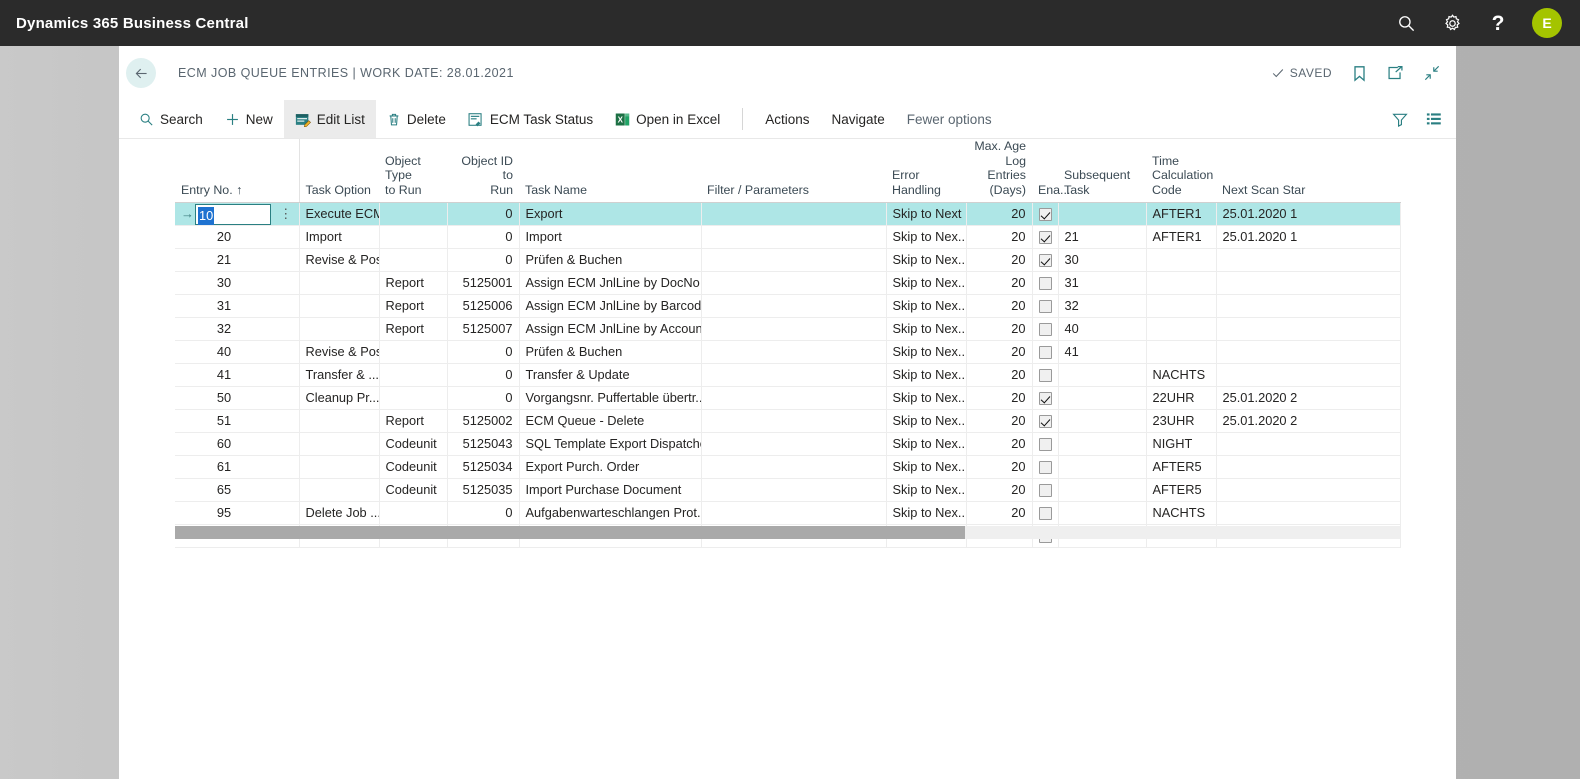  What do you see at coordinates (926, 214) in the screenshot?
I see `cell-error_handling: Skip to Next F` at bounding box center [926, 214].